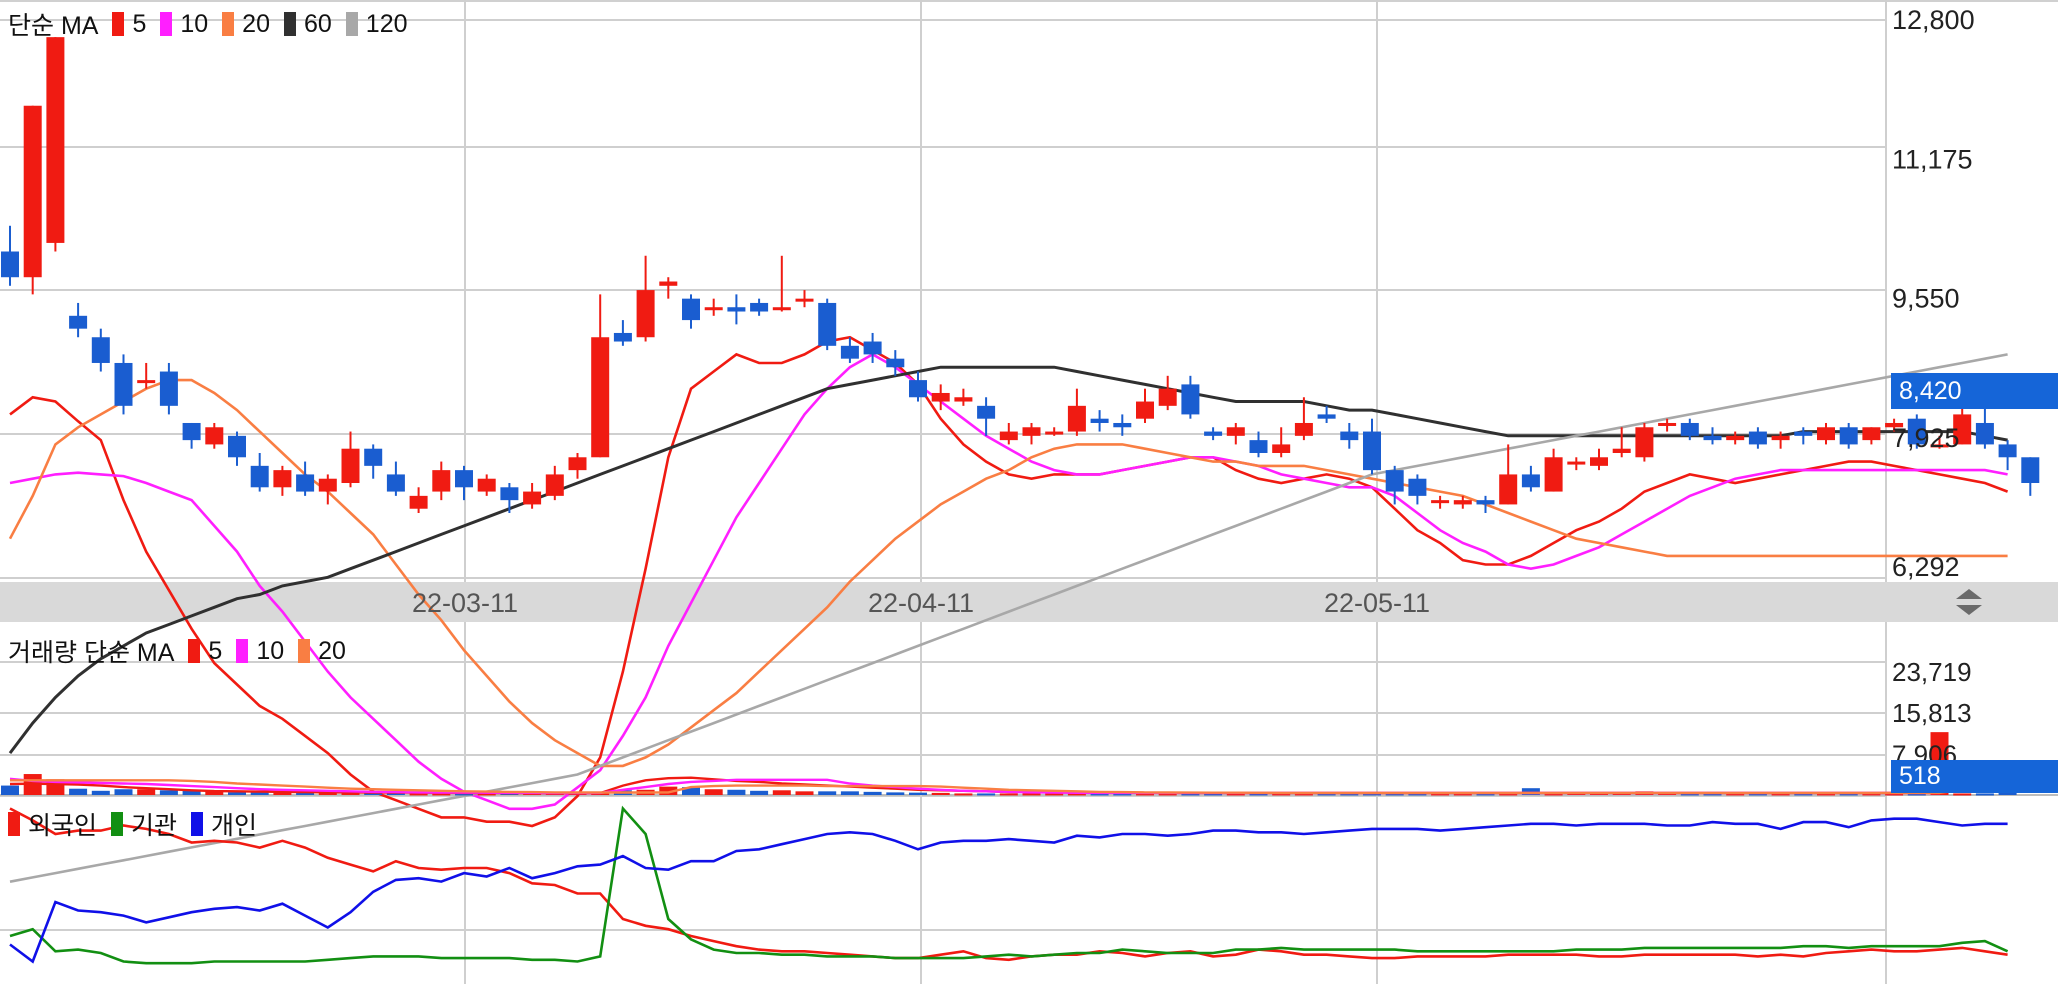 This screenshot has width=2058, height=984. I want to click on ma60-label: 60, so click(317, 23).